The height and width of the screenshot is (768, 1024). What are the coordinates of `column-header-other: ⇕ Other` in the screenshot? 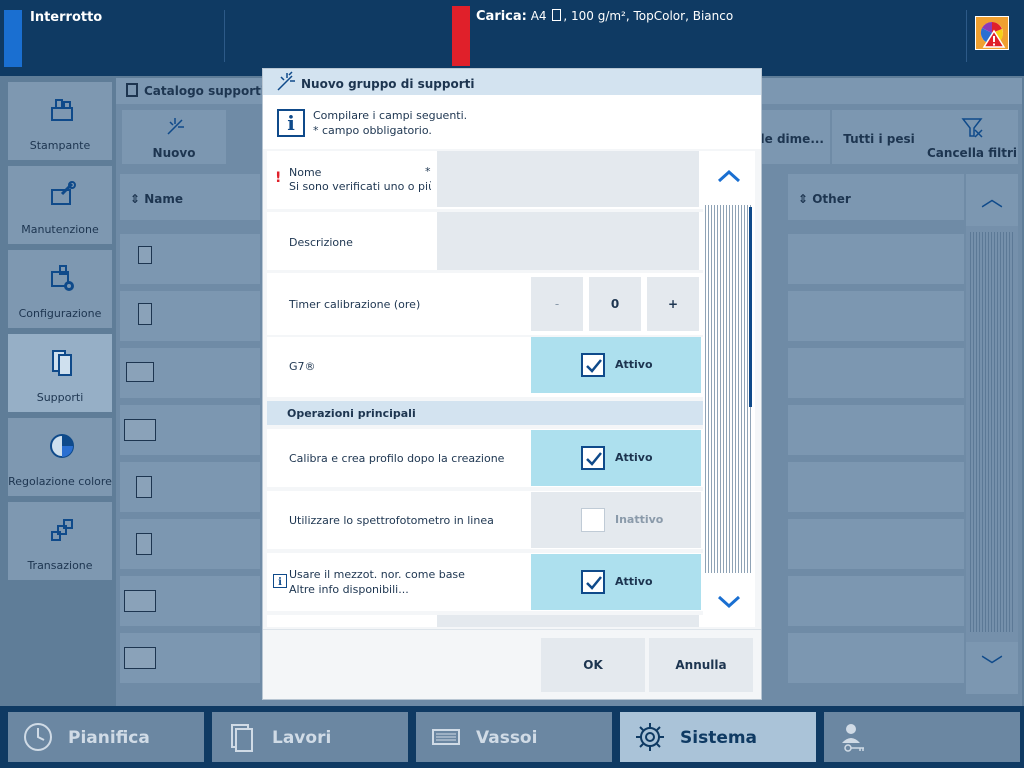 It's located at (876, 197).